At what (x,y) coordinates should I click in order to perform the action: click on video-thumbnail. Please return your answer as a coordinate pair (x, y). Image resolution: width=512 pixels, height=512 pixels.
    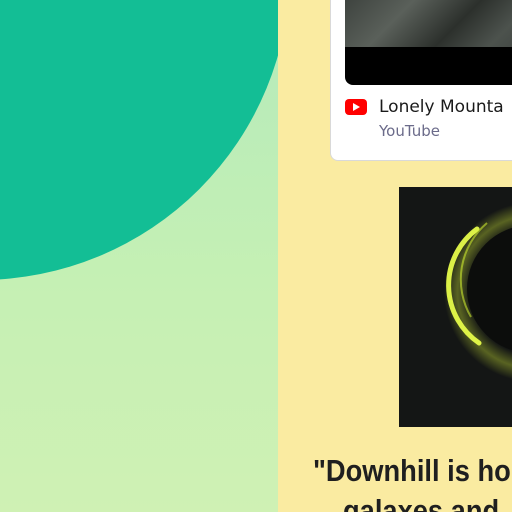
    Looking at the image, I should click on (428, 42).